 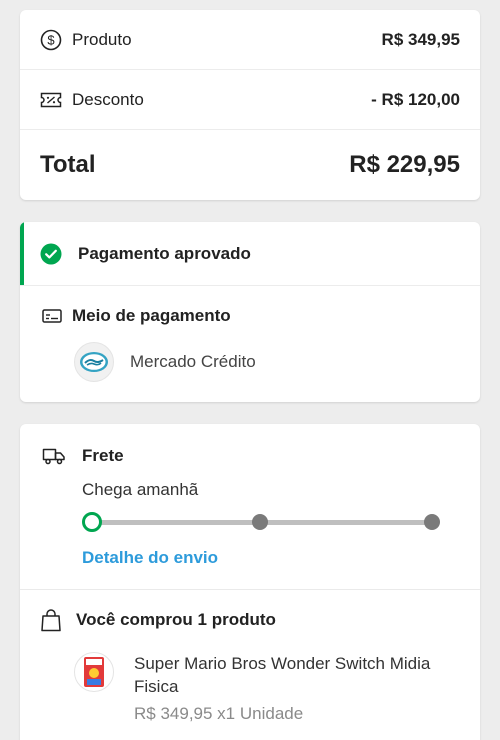 What do you see at coordinates (250, 100) in the screenshot?
I see `discount-row: Desconto - R$ 120,00` at bounding box center [250, 100].